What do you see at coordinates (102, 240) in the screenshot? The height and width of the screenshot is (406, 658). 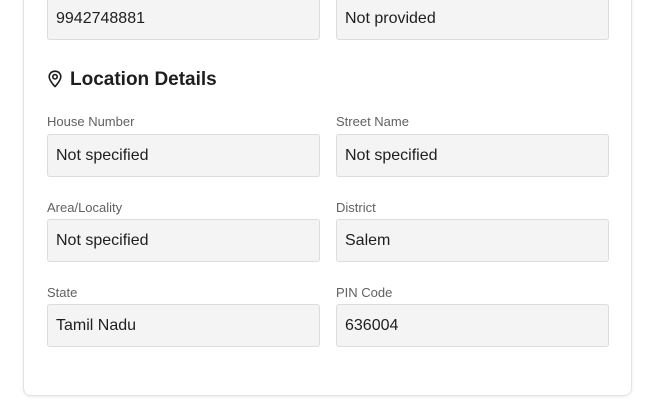 I see `area-locality-value: Not specified` at bounding box center [102, 240].